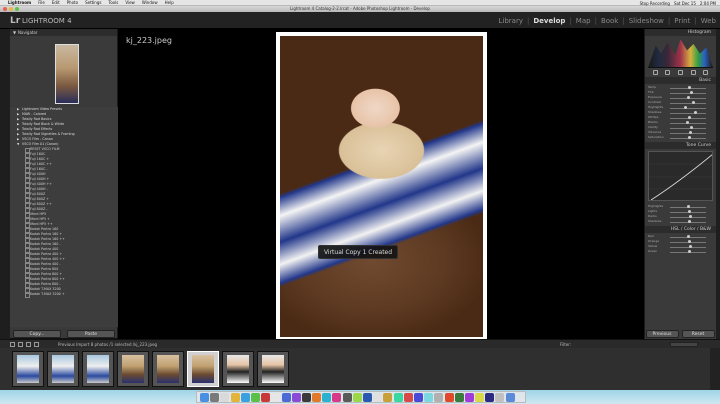 The image size is (720, 404). I want to click on module-book: Book, so click(609, 21).